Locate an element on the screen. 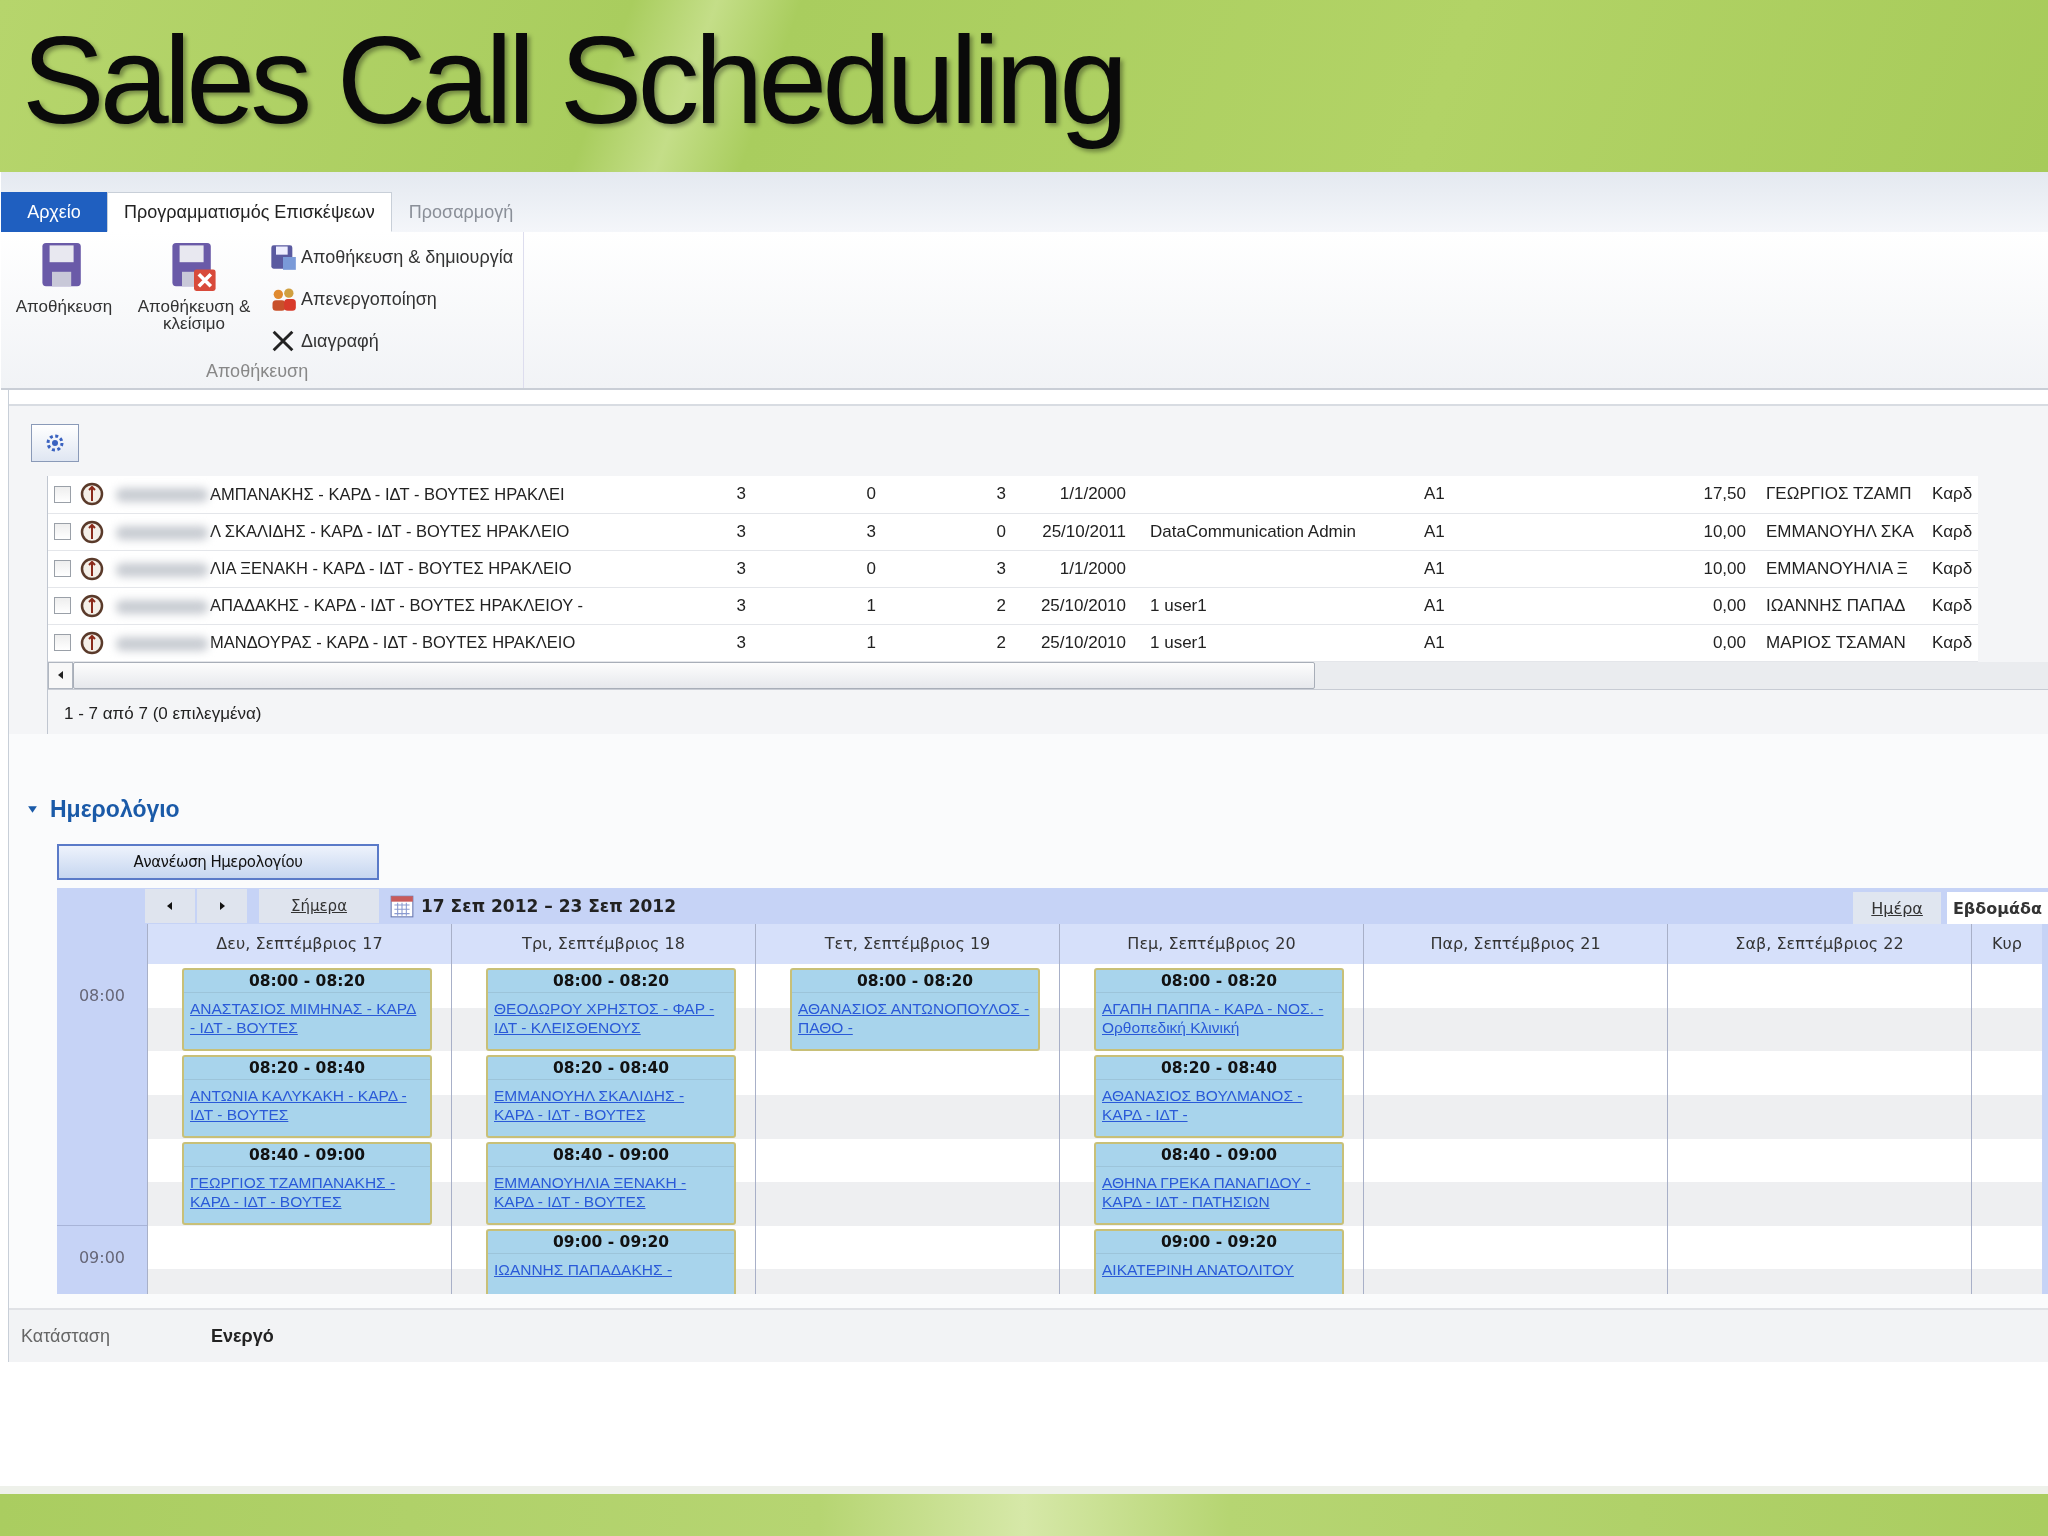 This screenshot has height=1536, width=2048. appointment: 08:00 - 08:20 ΑΓΑΠΗ ΠΑΠΠΑ - ΚΑΡΔ - ΝΟΣ. - Ορθοπεδική Κλινική is located at coordinates (1219, 1009).